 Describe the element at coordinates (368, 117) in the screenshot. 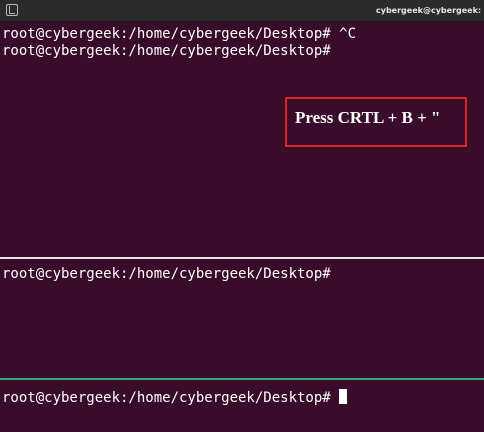

I see `annotation-text: Press CRTL + B + "` at that location.